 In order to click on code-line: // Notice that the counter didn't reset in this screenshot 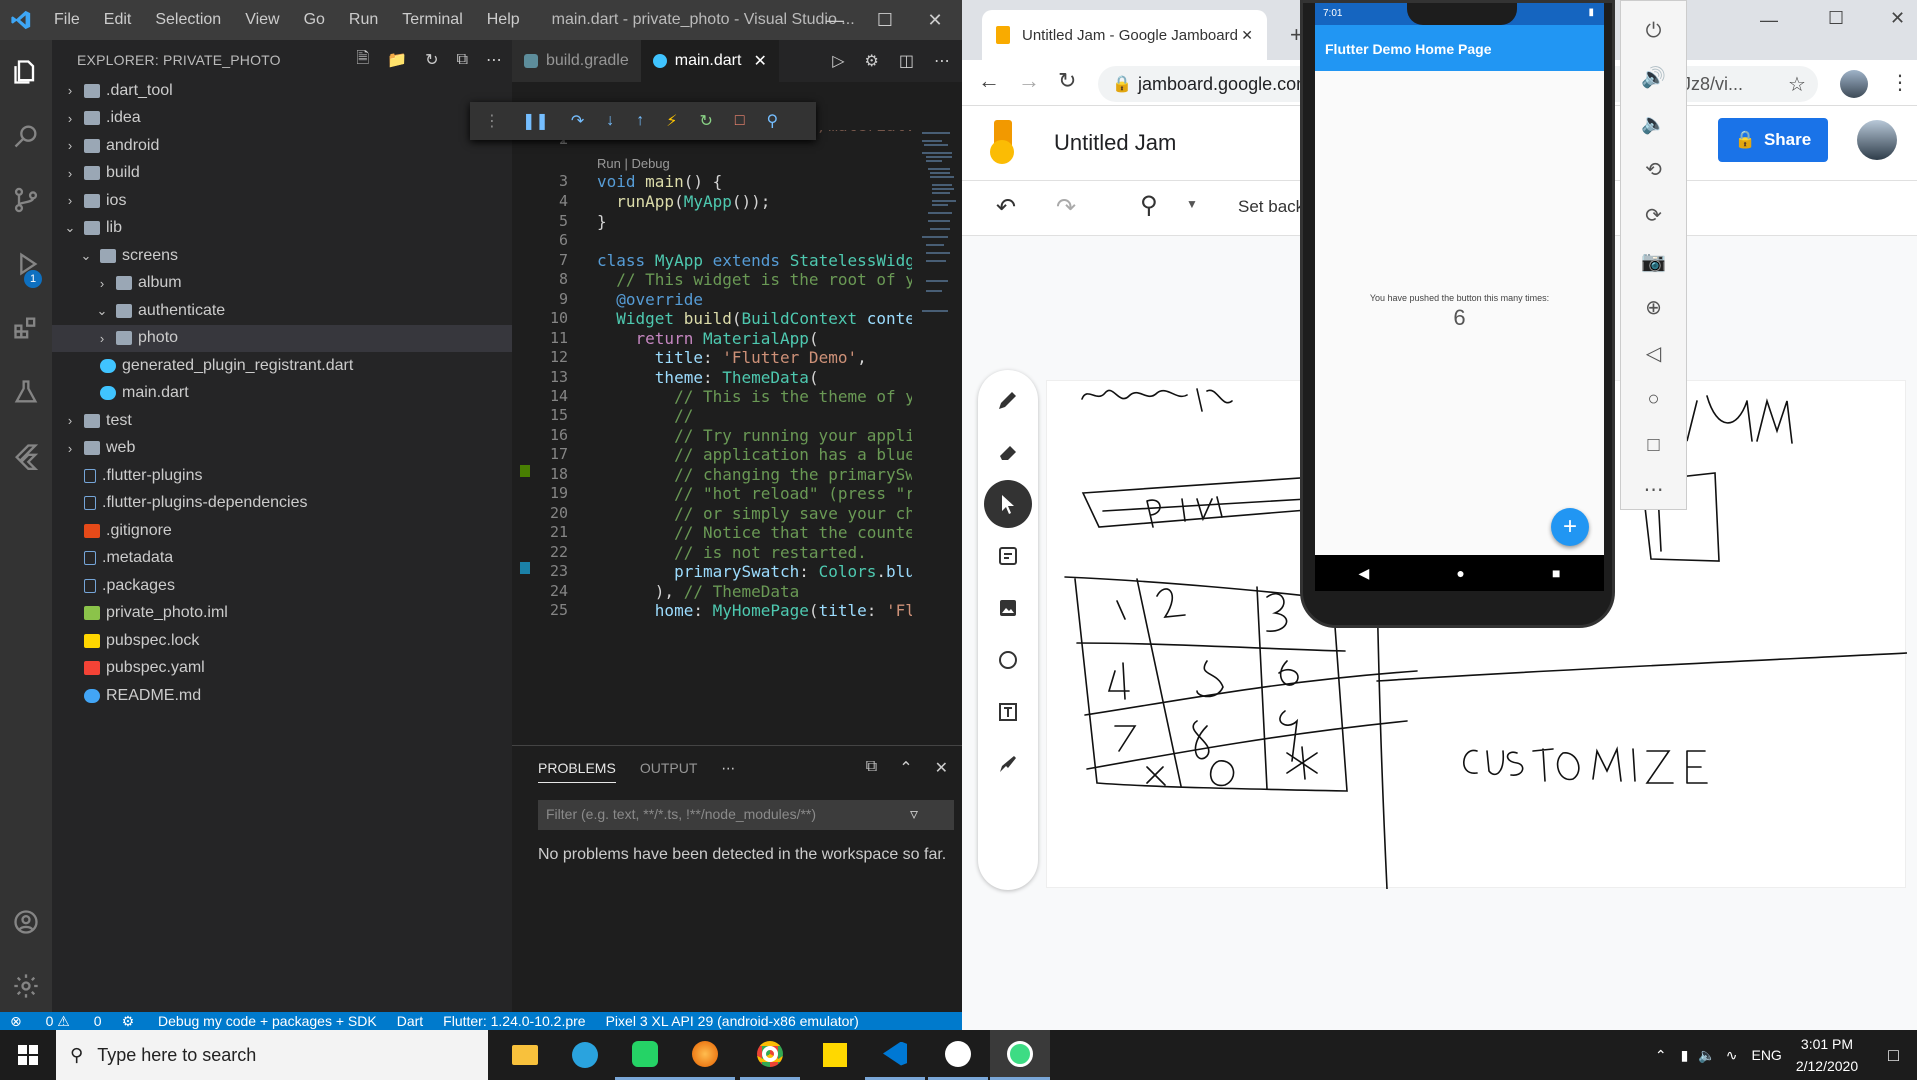, I will do `click(754, 532)`.